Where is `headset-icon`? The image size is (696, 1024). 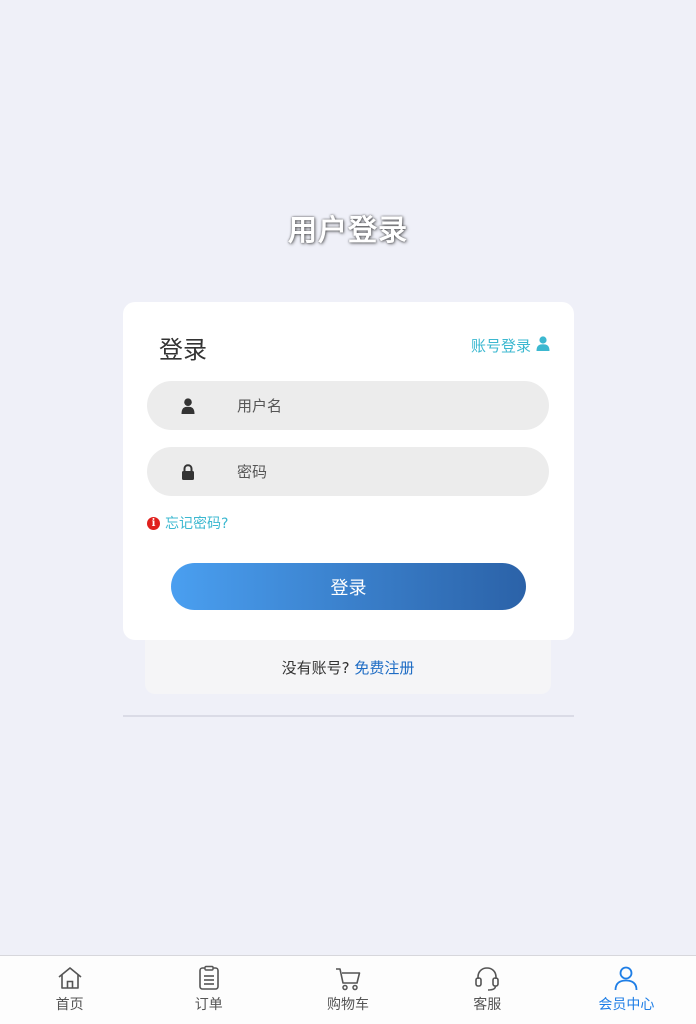
headset-icon is located at coordinates (487, 979).